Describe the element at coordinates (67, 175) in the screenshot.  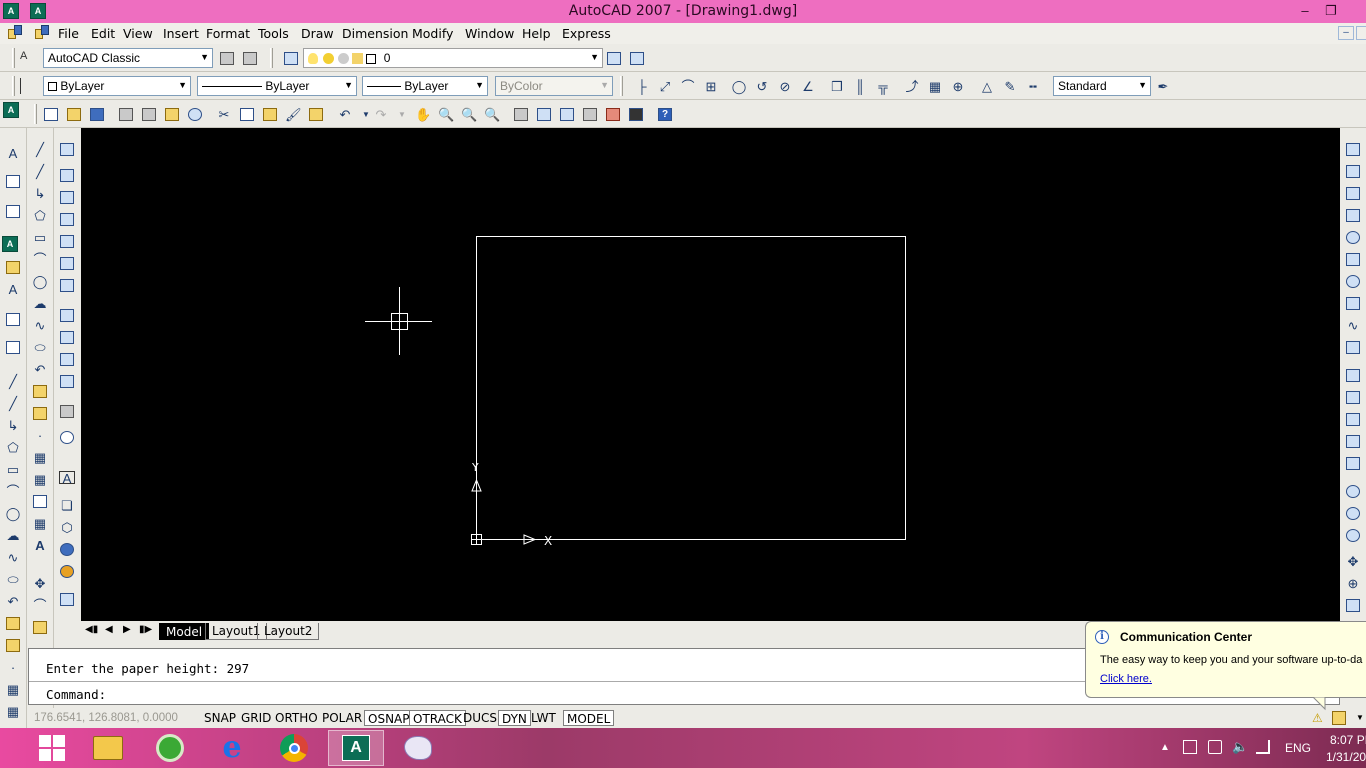
I see `box-icon` at that location.